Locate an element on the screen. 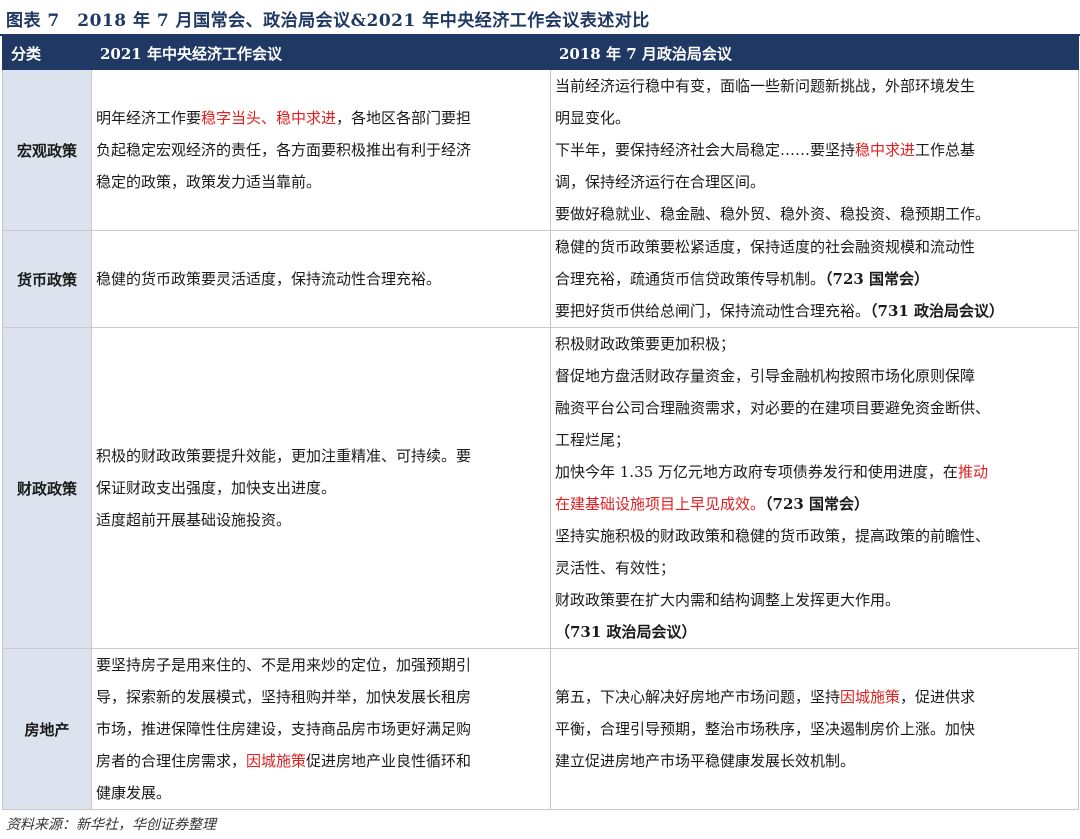  text-run: 要坚持房子是用来住的、不是用来炒的定位，加强预期引 is located at coordinates (284, 665).